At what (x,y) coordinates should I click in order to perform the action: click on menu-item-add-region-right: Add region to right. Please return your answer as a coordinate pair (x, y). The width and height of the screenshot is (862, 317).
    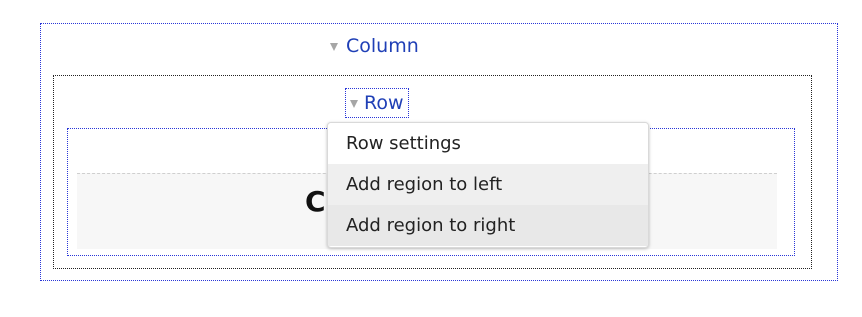
    Looking at the image, I should click on (488, 225).